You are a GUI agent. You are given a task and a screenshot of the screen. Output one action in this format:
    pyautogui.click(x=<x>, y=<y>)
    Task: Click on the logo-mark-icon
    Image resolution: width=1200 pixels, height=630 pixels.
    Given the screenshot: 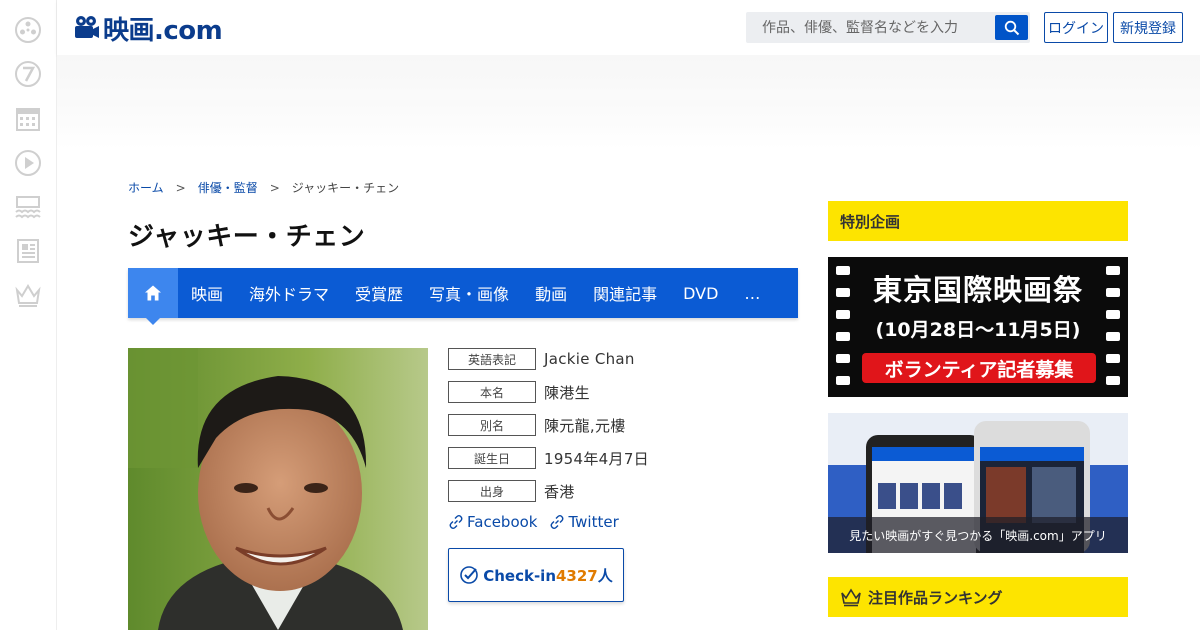 What is the action you would take?
    pyautogui.click(x=87, y=27)
    